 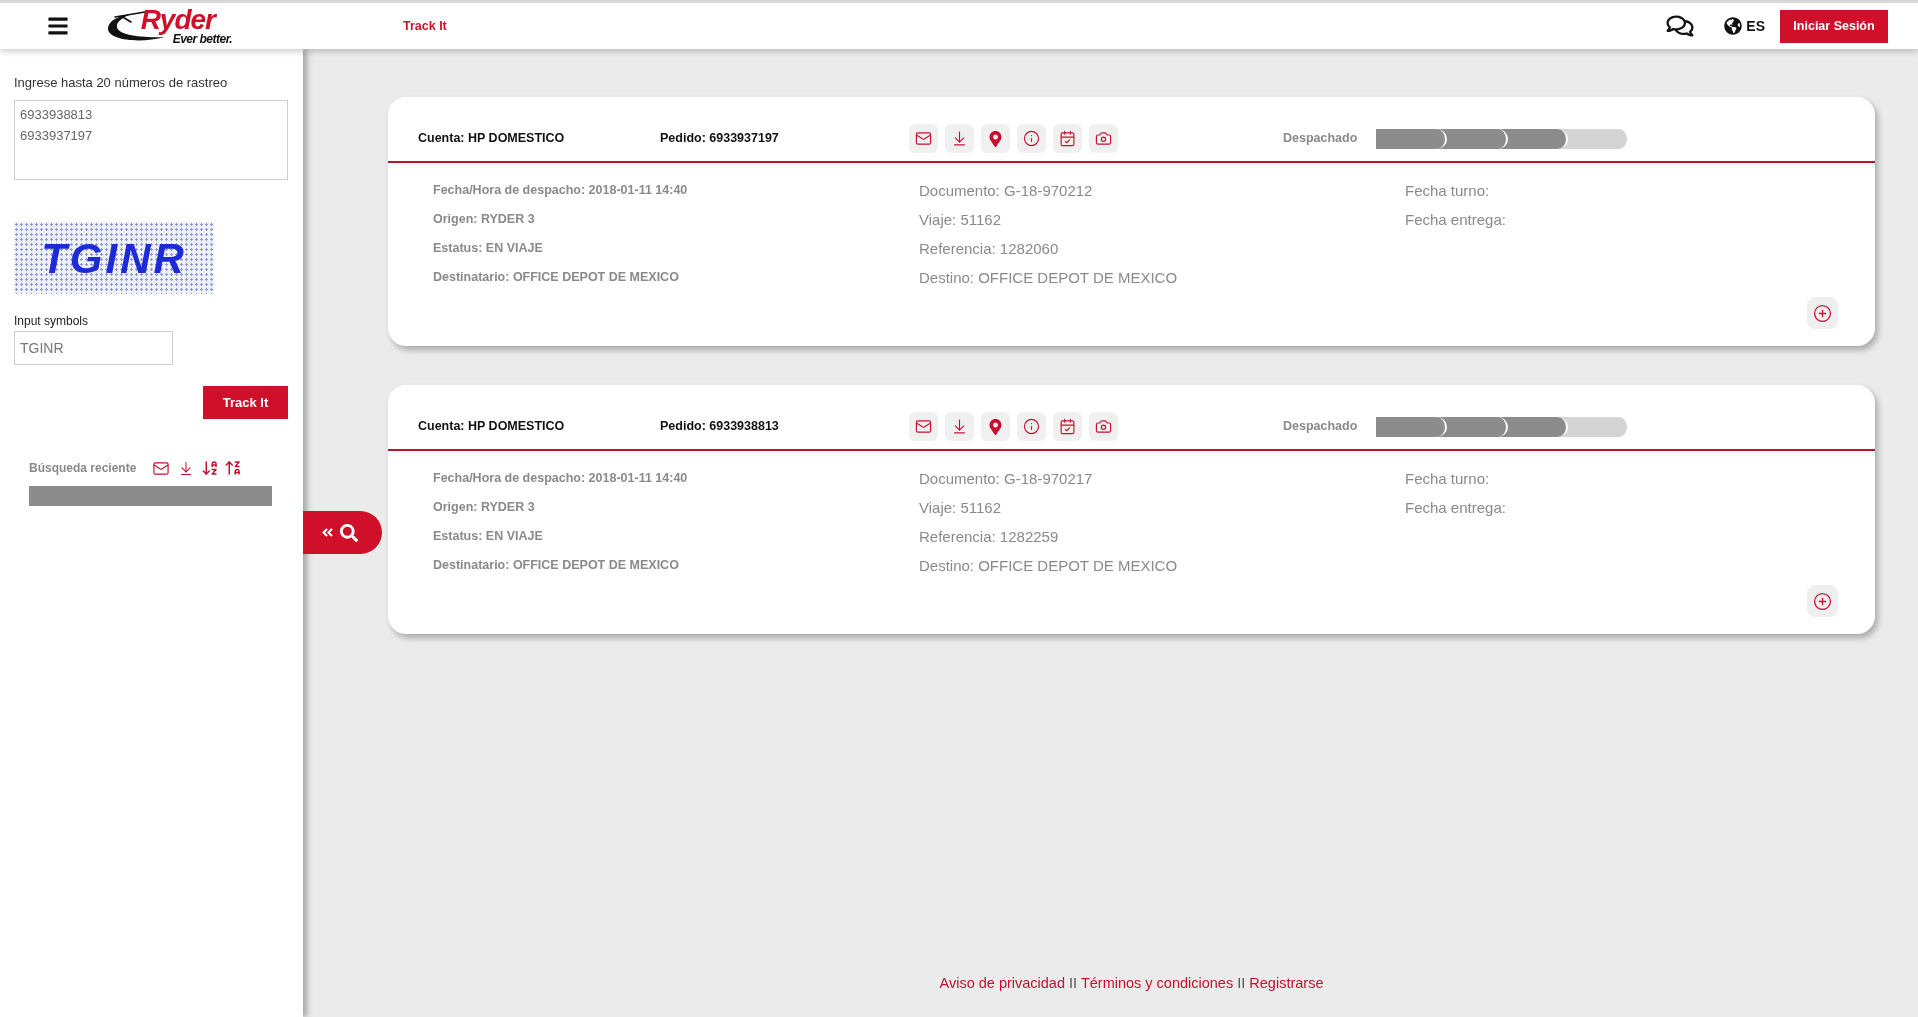 I want to click on menu-icon, so click(x=58, y=26).